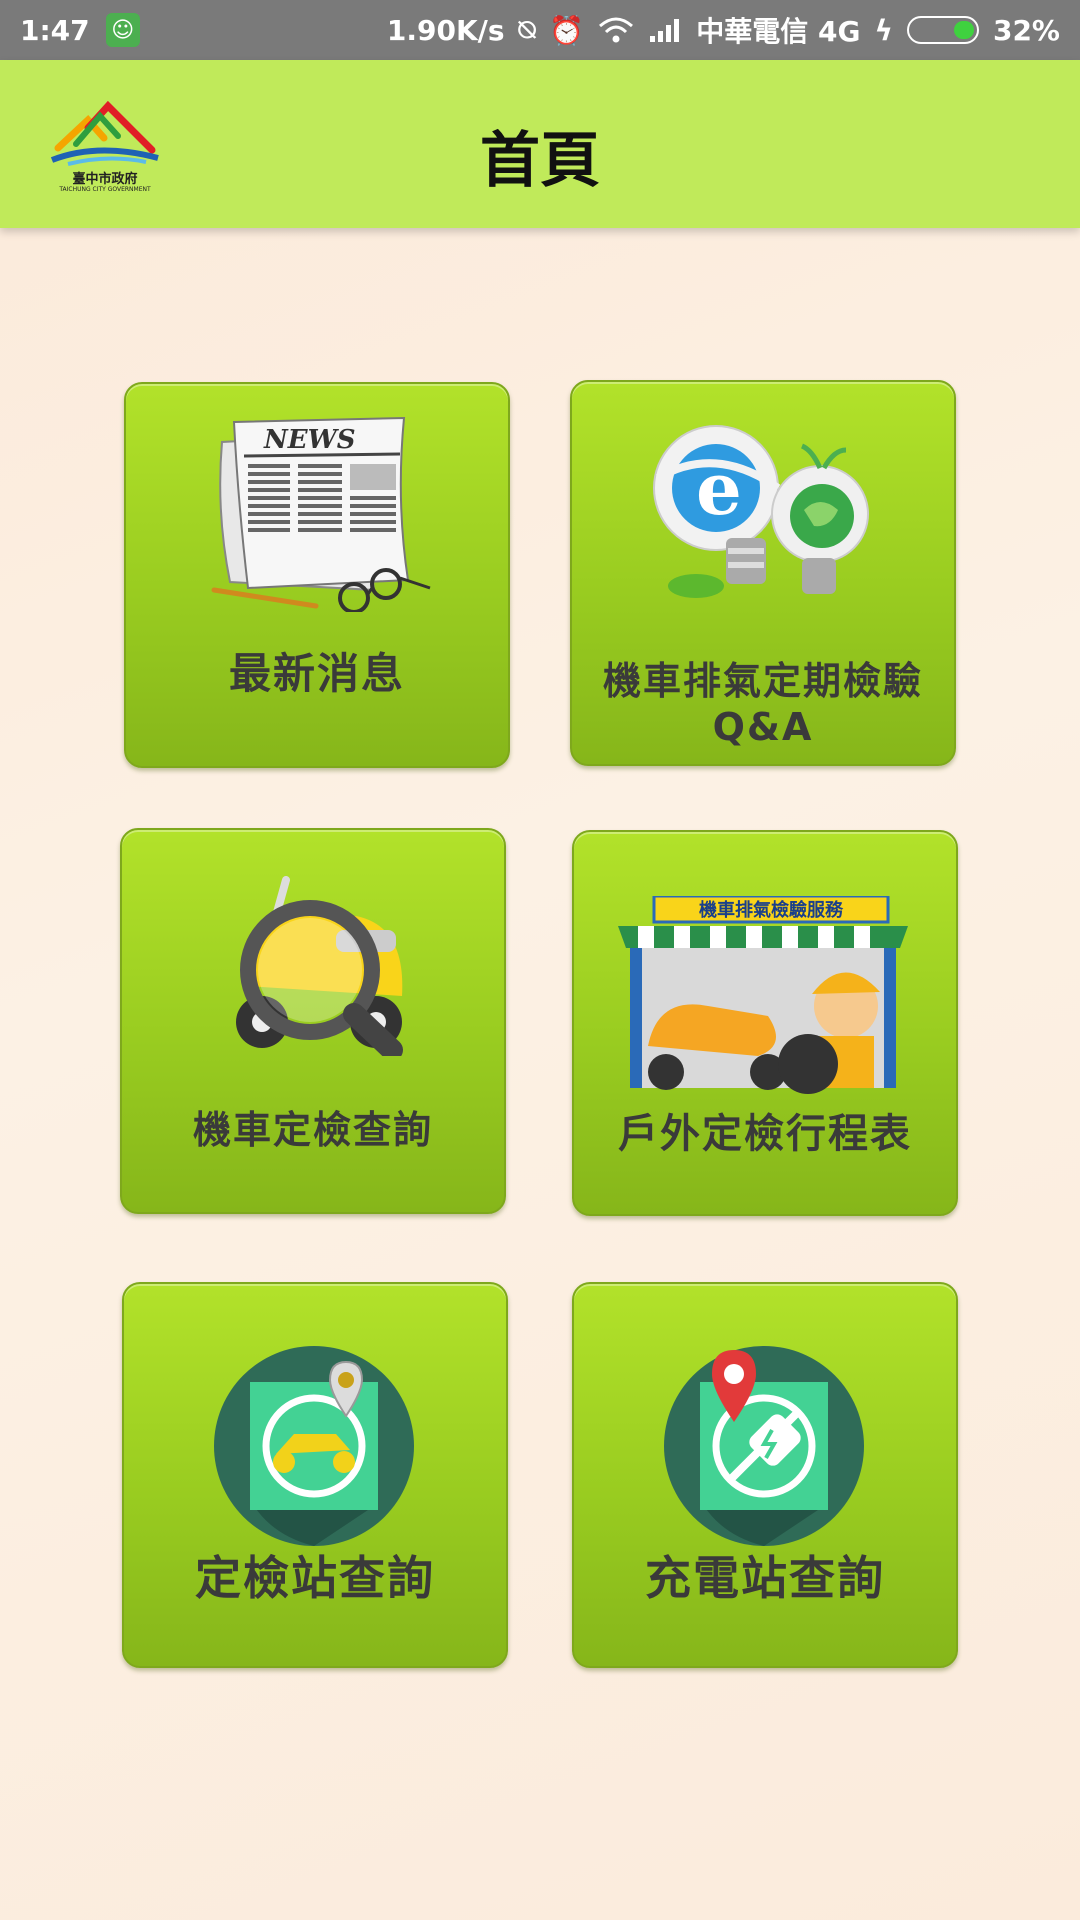 This screenshot has height=1920, width=1080. What do you see at coordinates (445, 30) in the screenshot?
I see `network-speed: 1.90K/s` at bounding box center [445, 30].